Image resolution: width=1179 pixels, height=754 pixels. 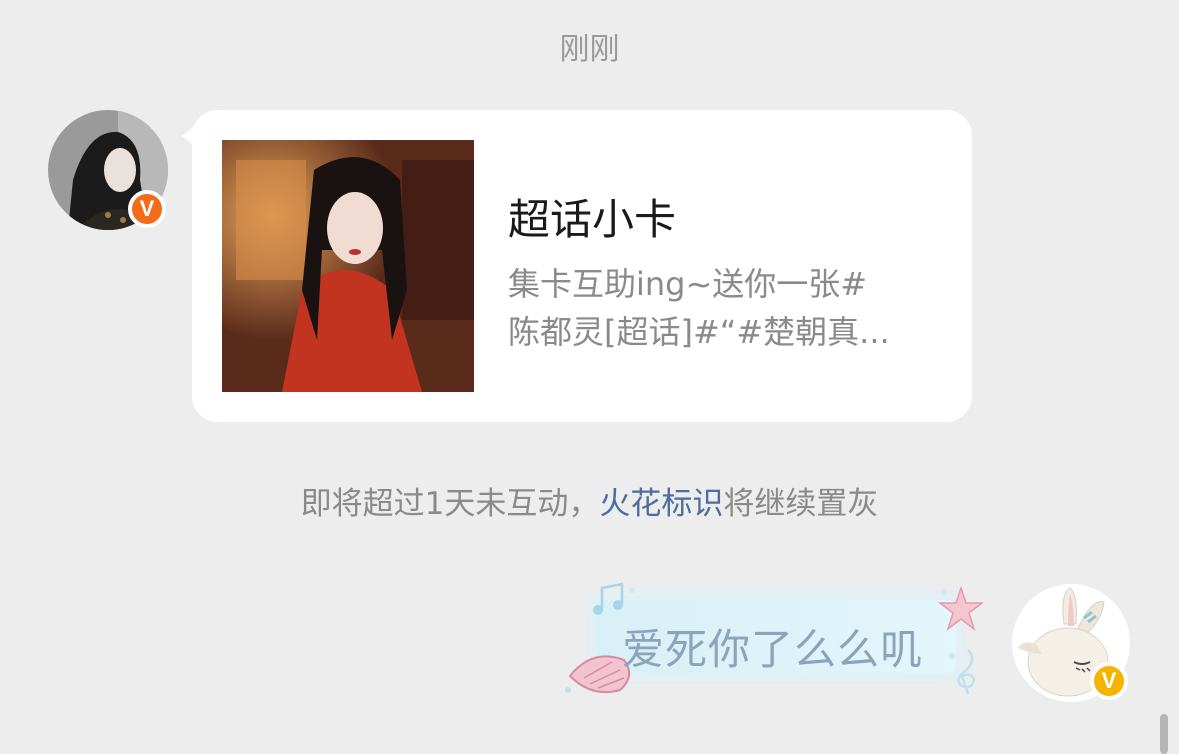 What do you see at coordinates (1071, 643) in the screenshot?
I see `my-avatar: V` at bounding box center [1071, 643].